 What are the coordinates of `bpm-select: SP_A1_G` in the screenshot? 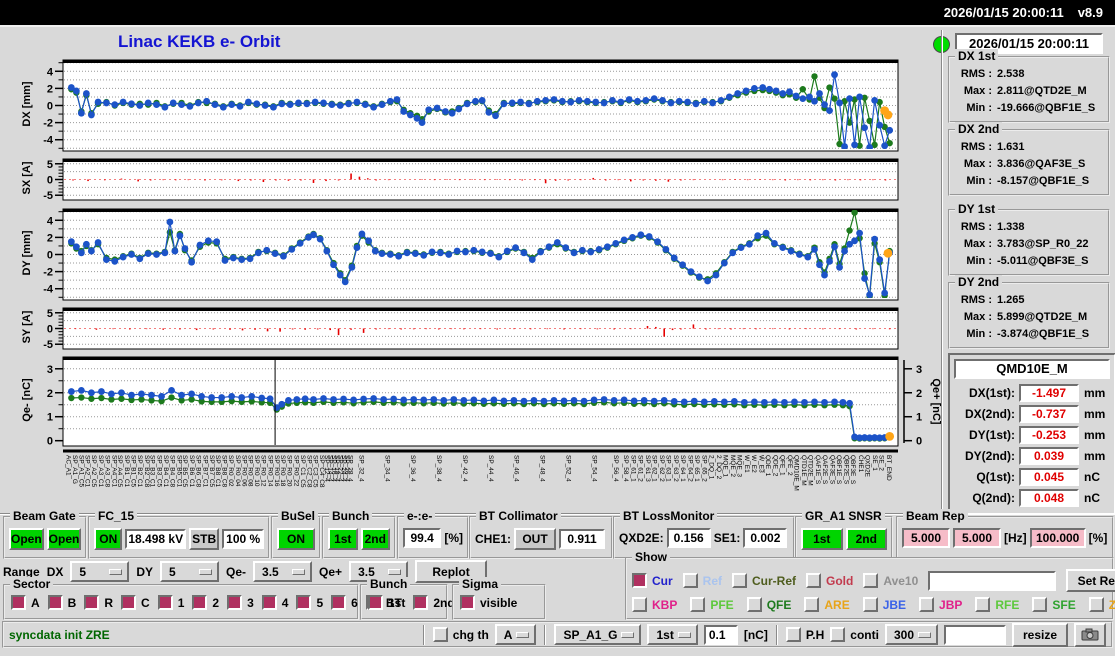 It's located at (598, 634).